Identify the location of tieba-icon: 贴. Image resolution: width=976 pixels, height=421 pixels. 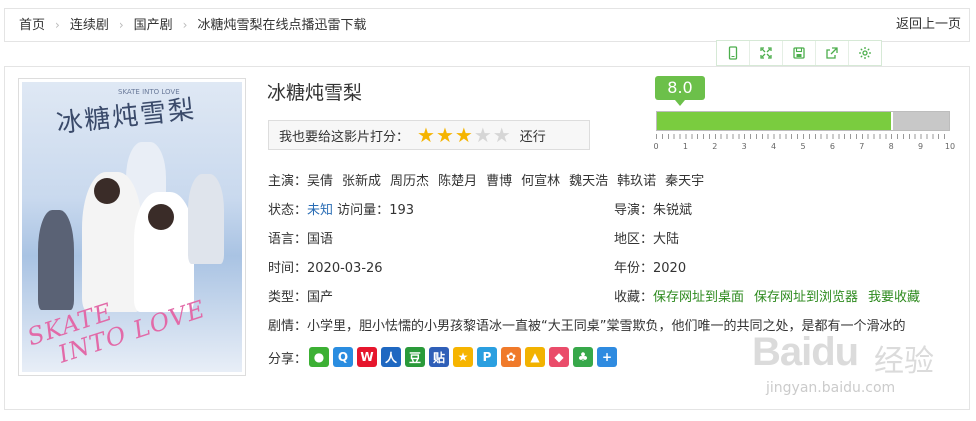
(439, 357).